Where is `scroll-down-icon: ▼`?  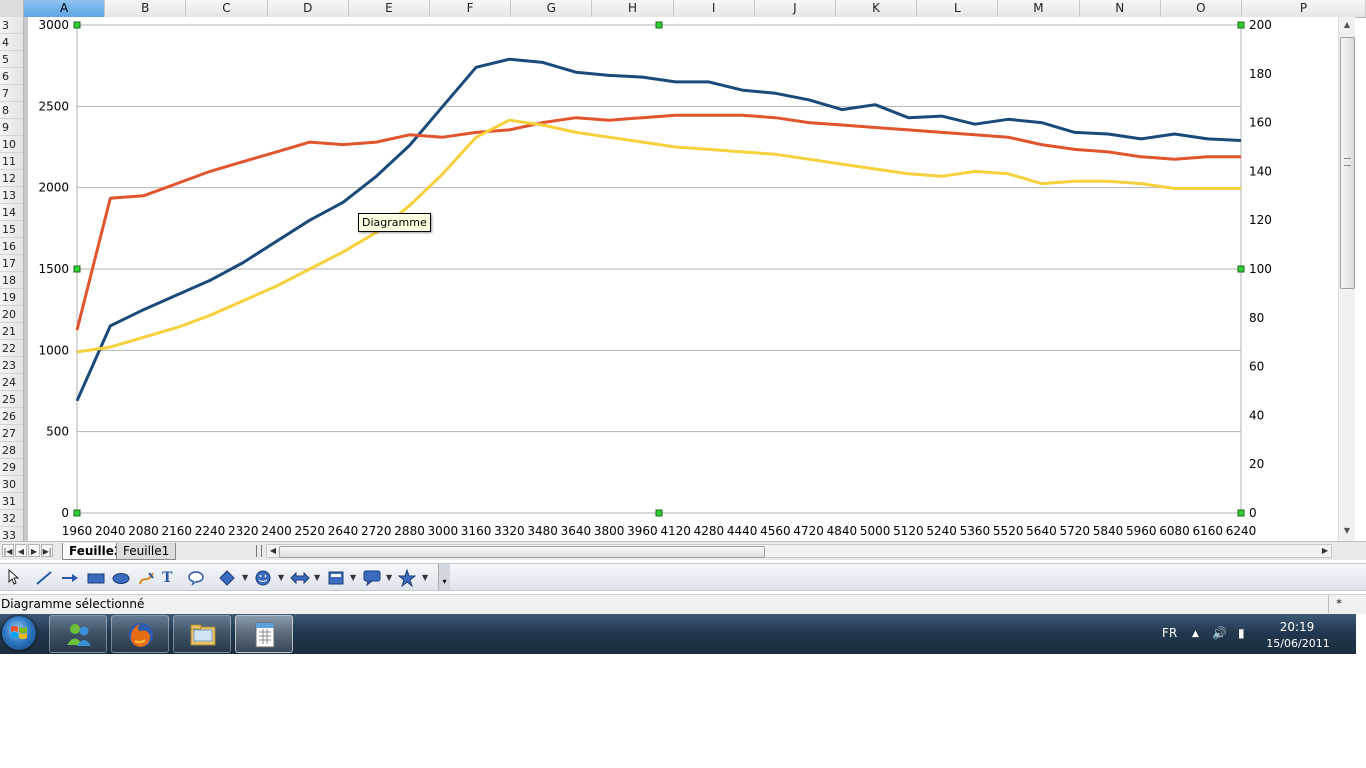
scroll-down-icon: ▼ is located at coordinates (1347, 531).